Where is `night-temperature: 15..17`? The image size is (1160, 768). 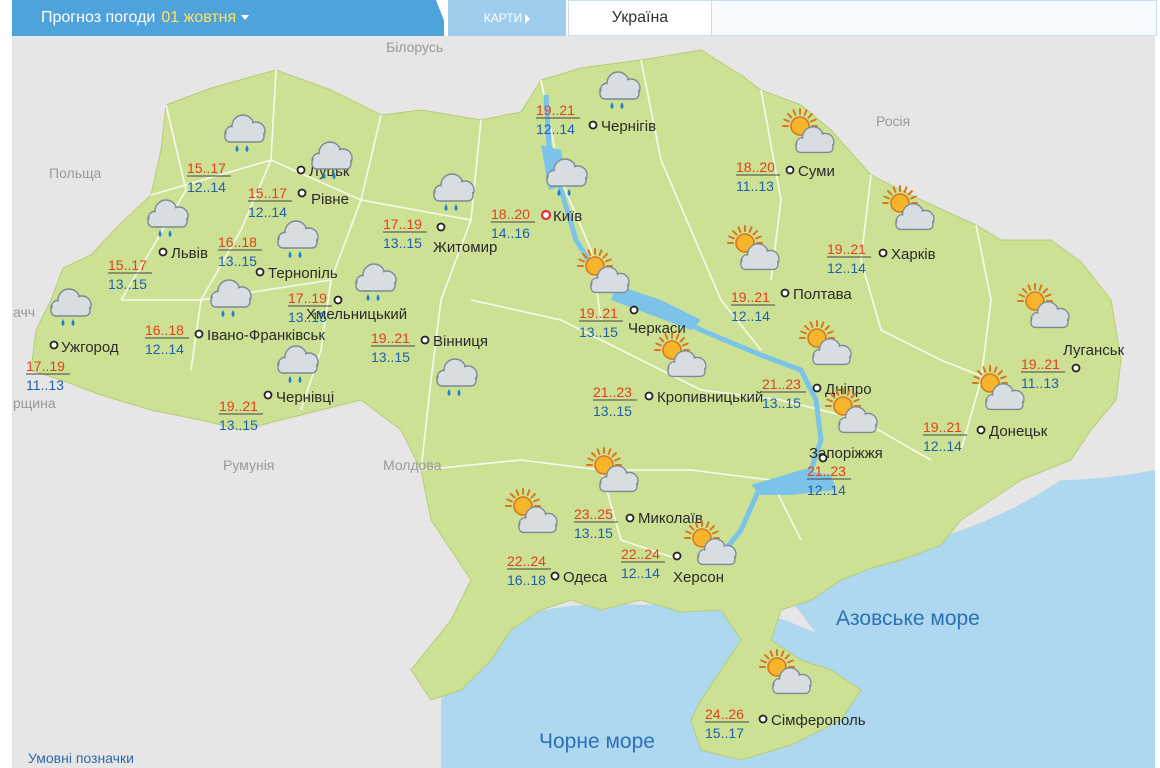
night-temperature: 15..17 is located at coordinates (724, 733).